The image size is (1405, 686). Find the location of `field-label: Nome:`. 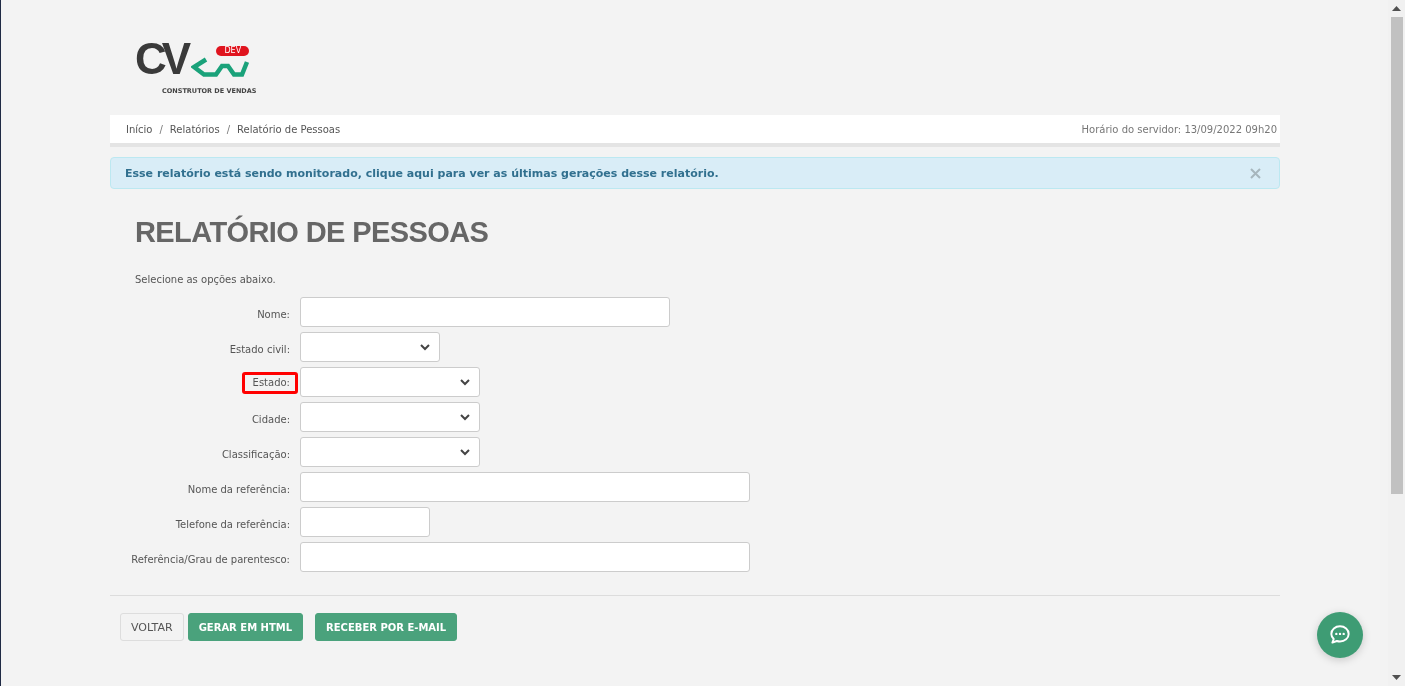

field-label: Nome: is located at coordinates (273, 314).